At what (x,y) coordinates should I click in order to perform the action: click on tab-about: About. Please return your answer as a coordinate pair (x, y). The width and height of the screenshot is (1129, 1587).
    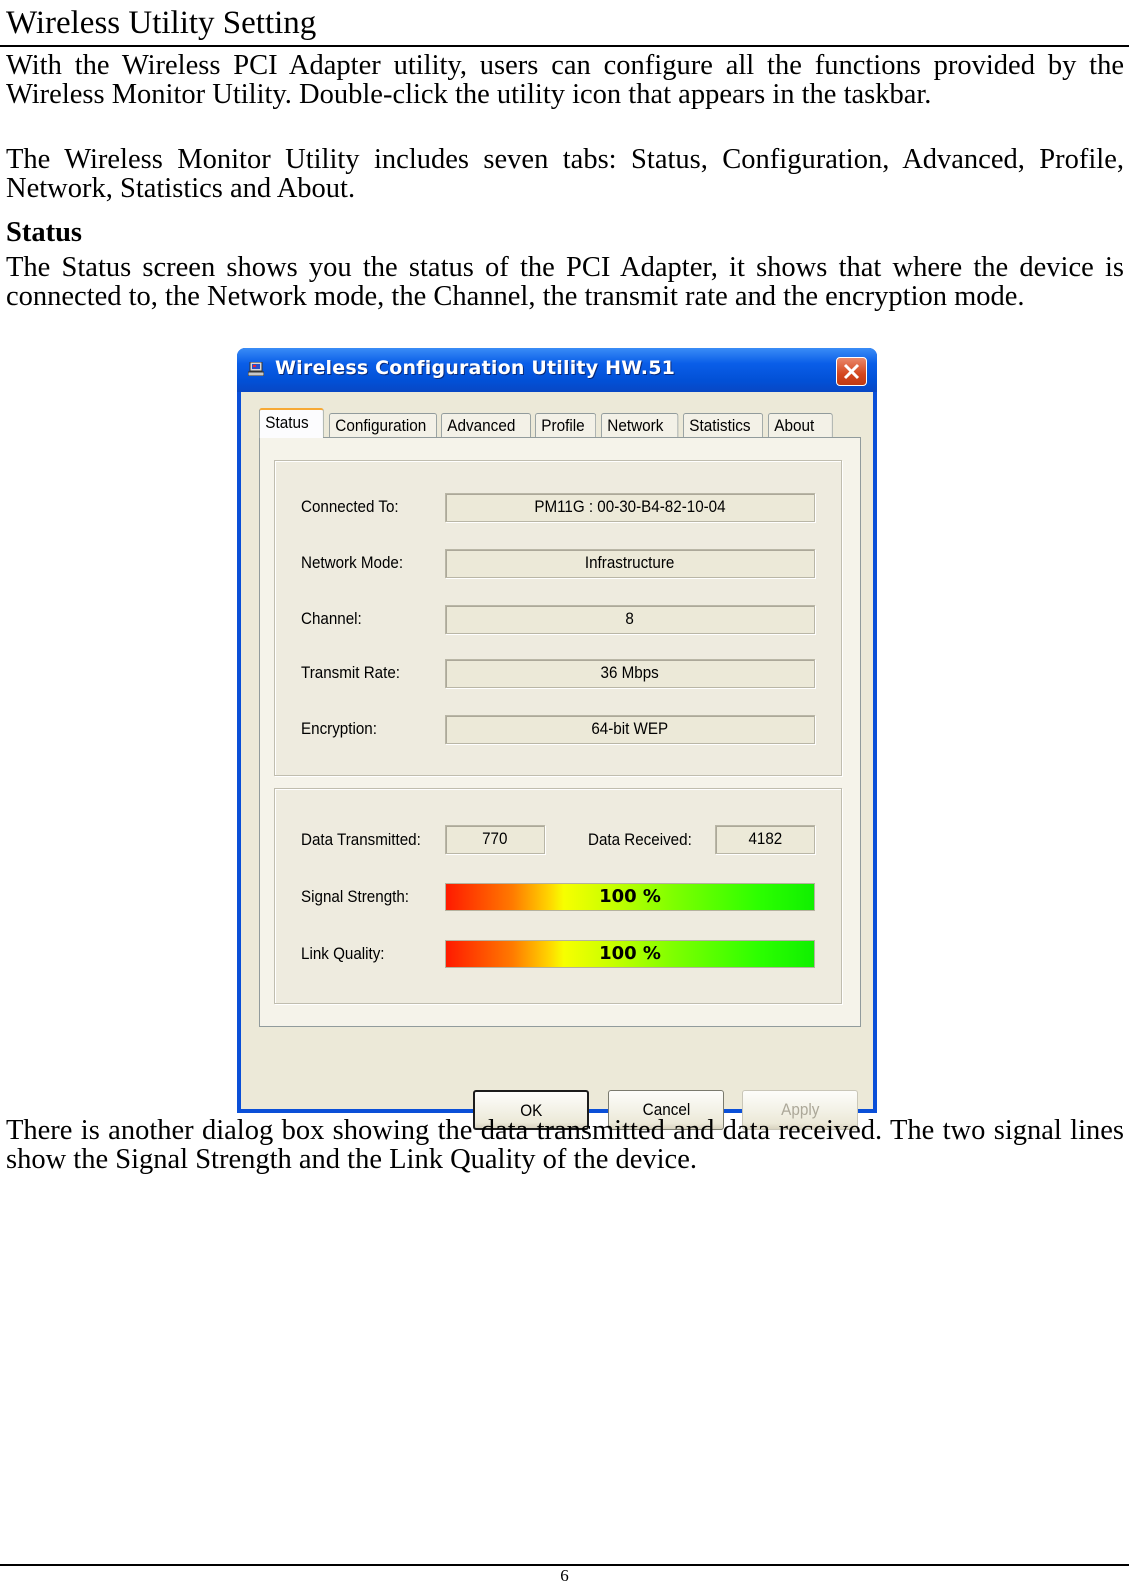
    Looking at the image, I should click on (800, 425).